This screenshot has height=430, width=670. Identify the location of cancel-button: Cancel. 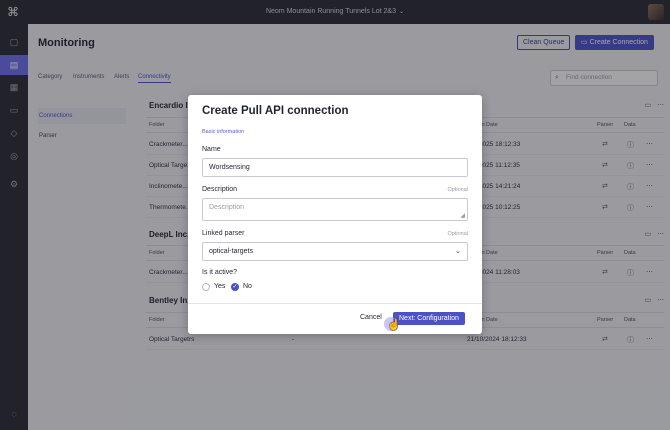
(371, 317).